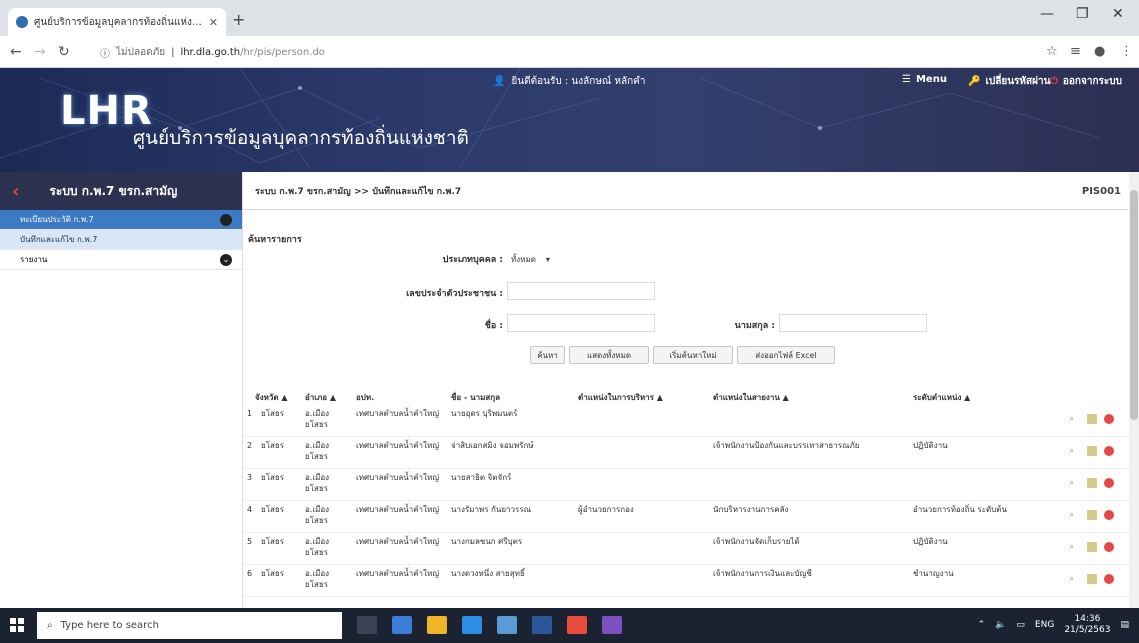 This screenshot has height=643, width=1139. I want to click on sidebar-item-profile-register: ทะเบียนประวัติ ก.พ.7, so click(121, 220).